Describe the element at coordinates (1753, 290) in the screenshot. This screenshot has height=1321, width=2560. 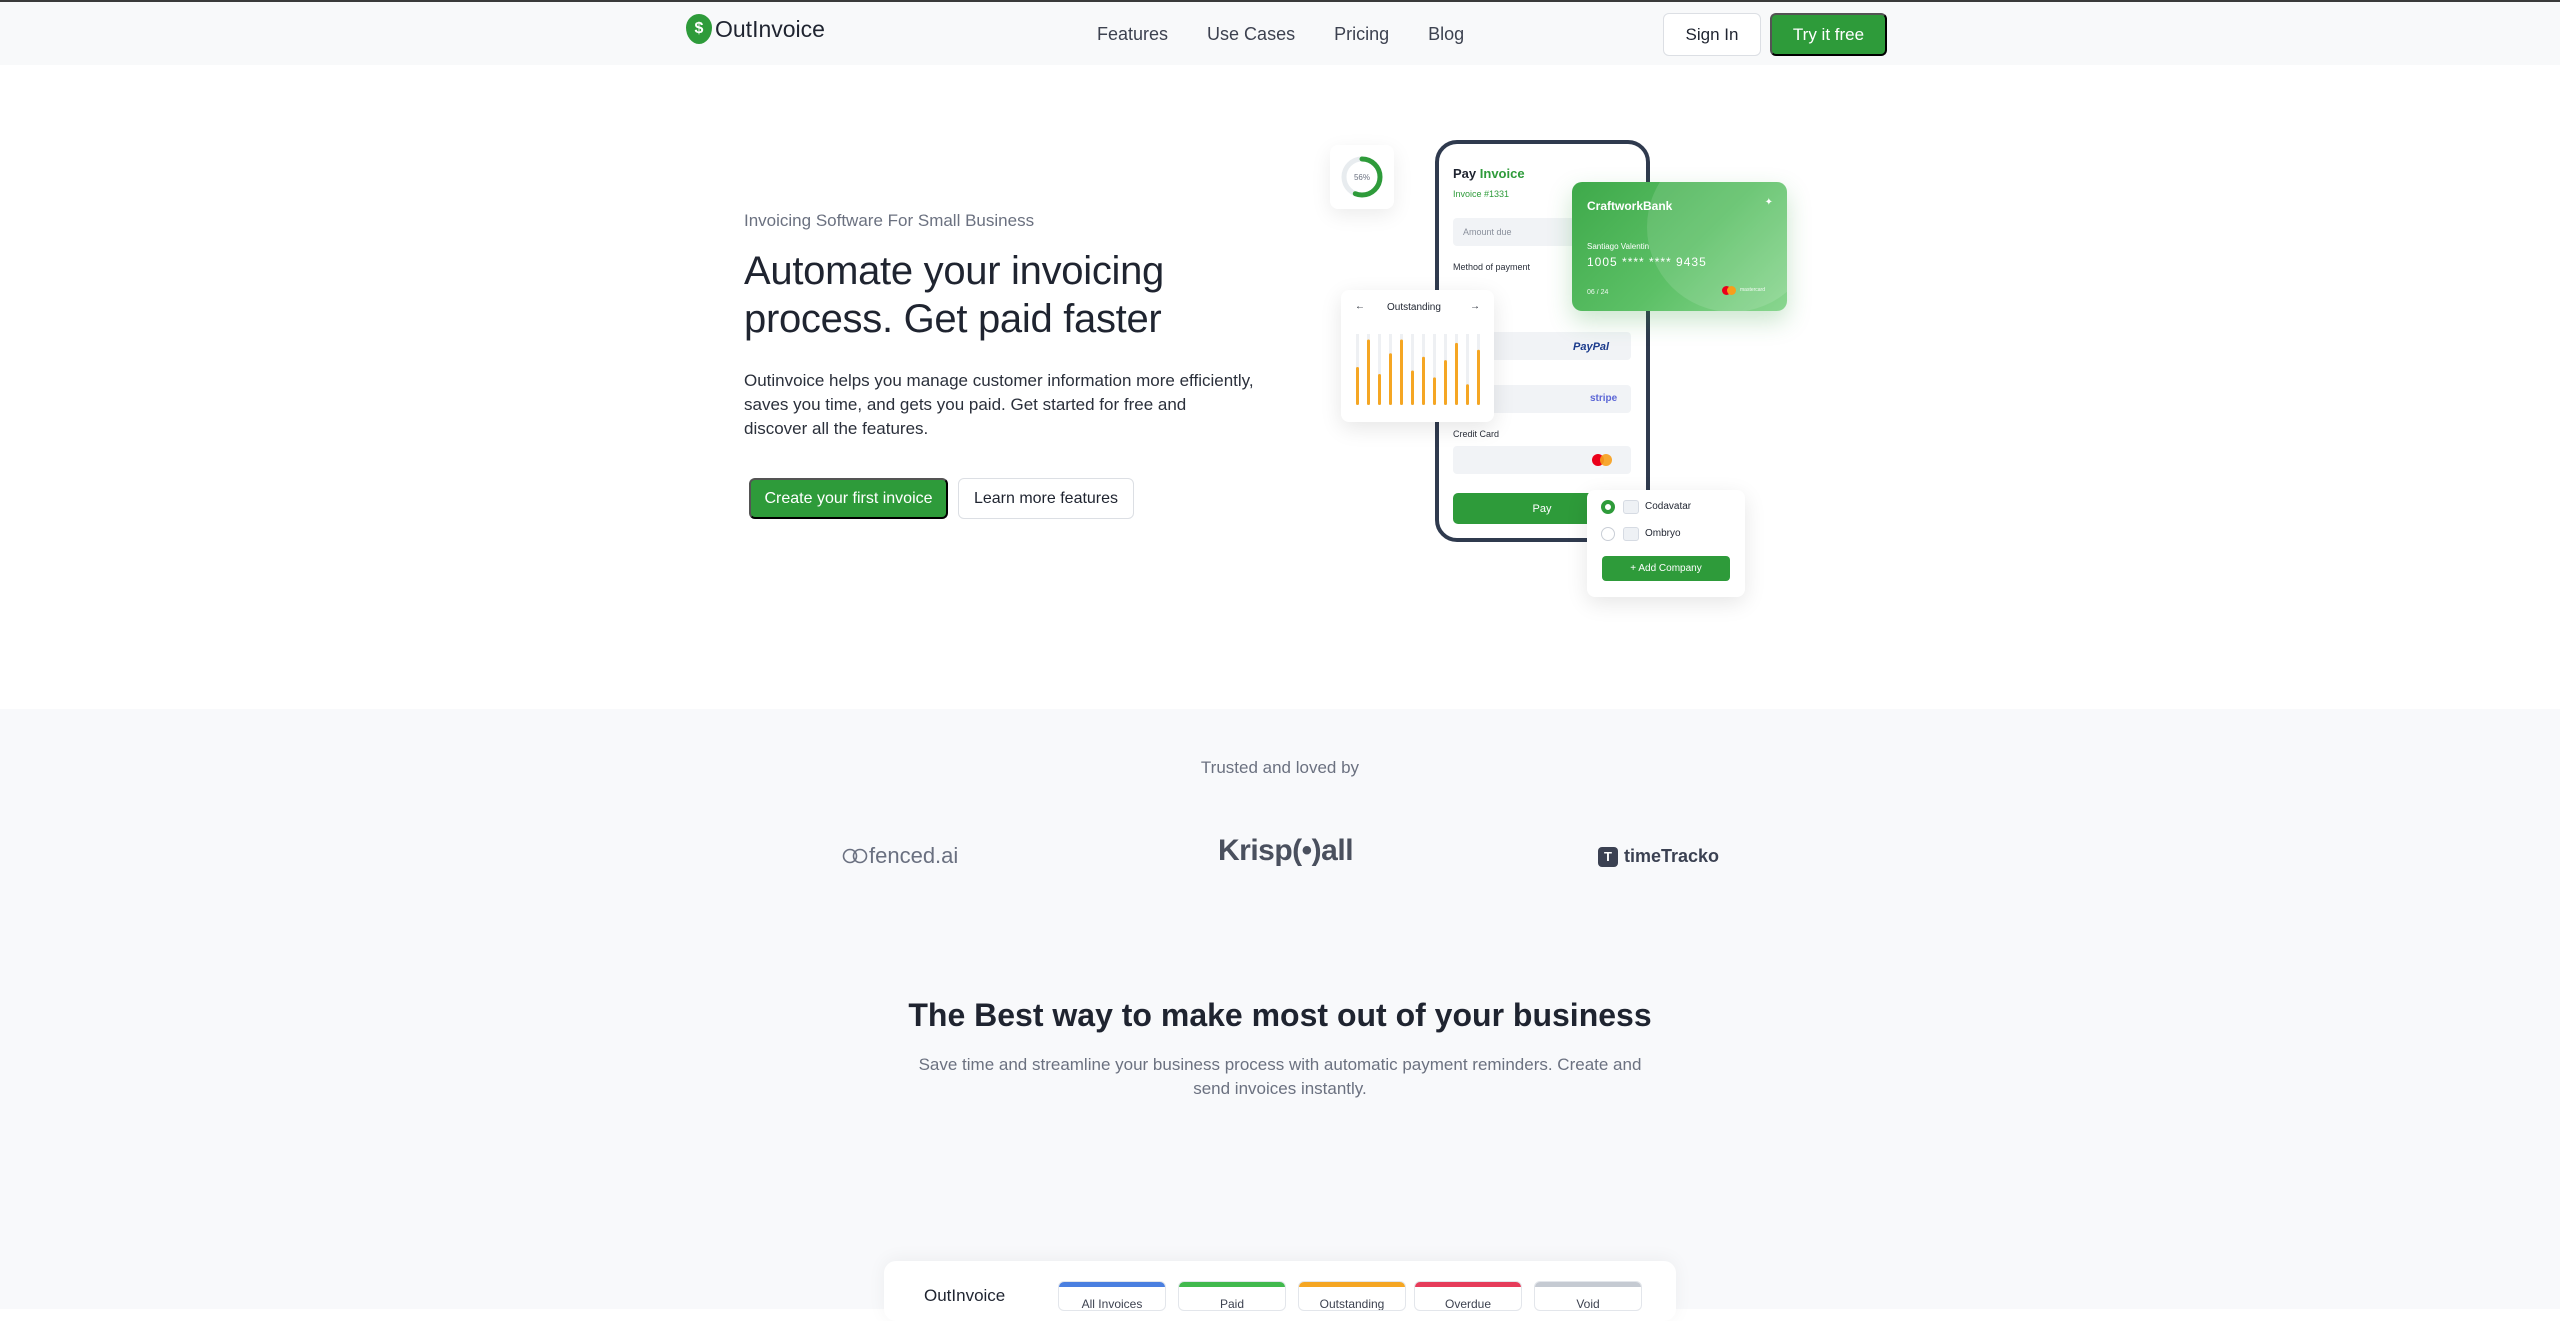
I see `card-brand: mastercard` at that location.